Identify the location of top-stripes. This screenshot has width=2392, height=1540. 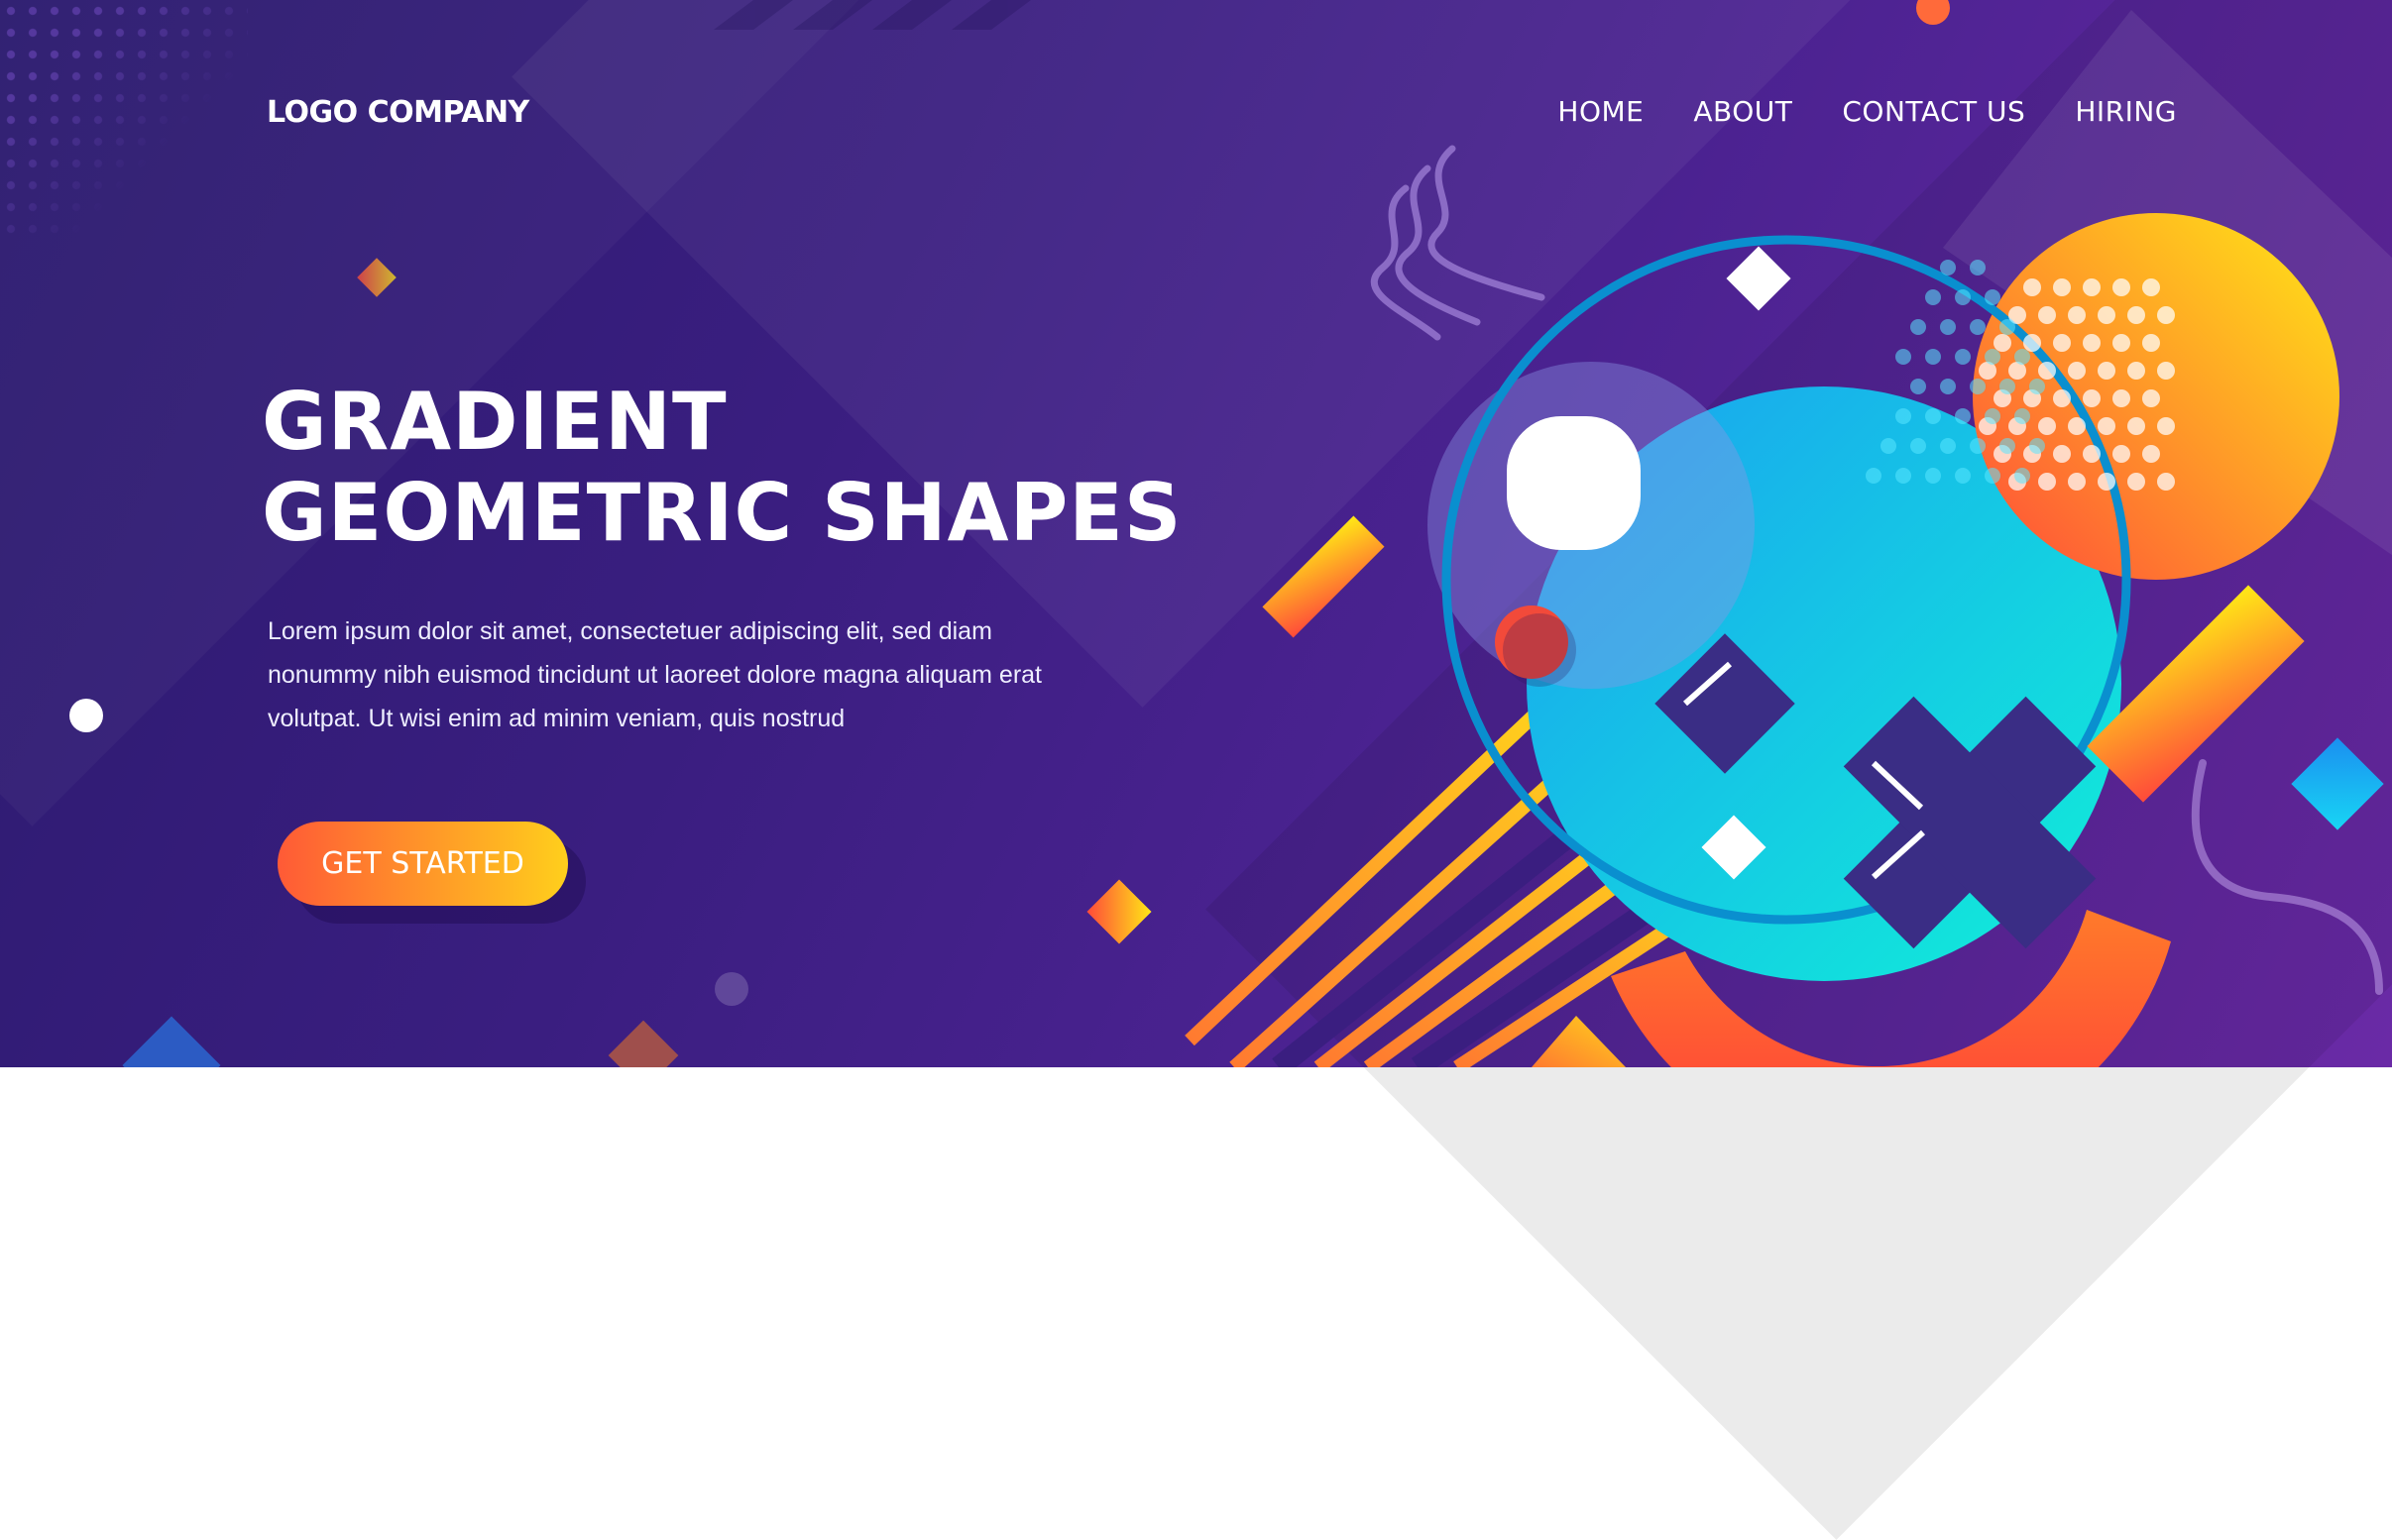
(872, 15).